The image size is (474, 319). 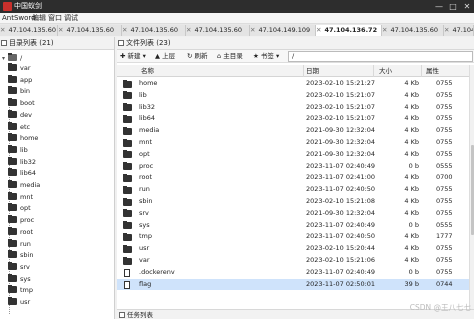 I want to click on tree-item-bin: bin, so click(x=19, y=91).